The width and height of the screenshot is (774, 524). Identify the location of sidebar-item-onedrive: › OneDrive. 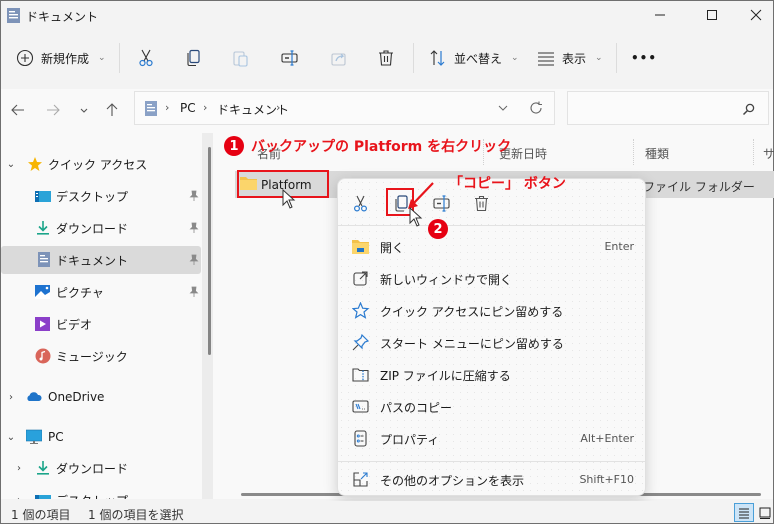
(101, 397).